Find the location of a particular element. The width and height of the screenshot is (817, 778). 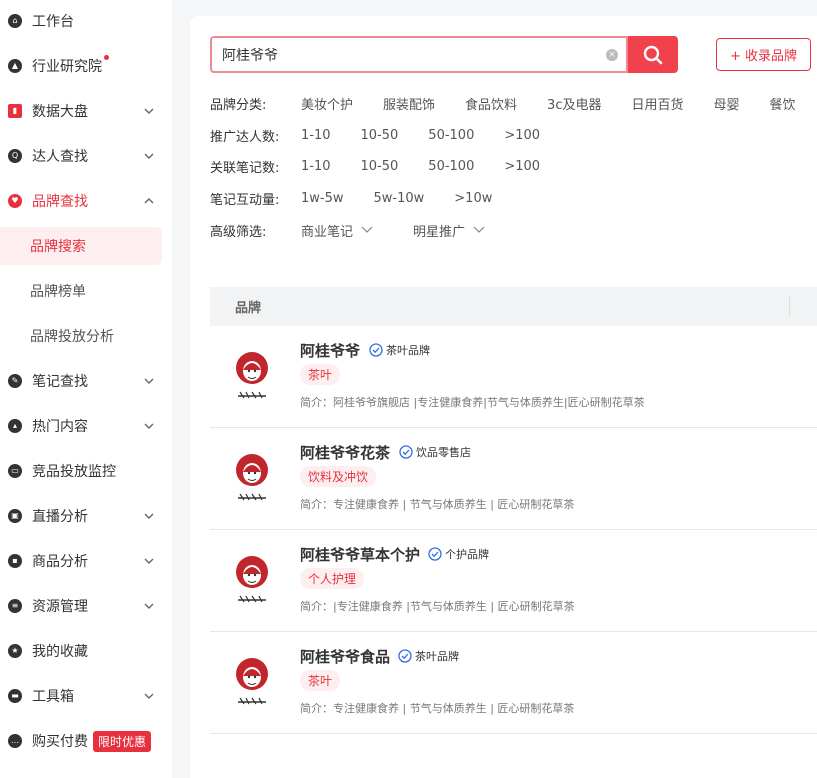

brand-name: 阿桂爷爷草本个护 is located at coordinates (360, 554).